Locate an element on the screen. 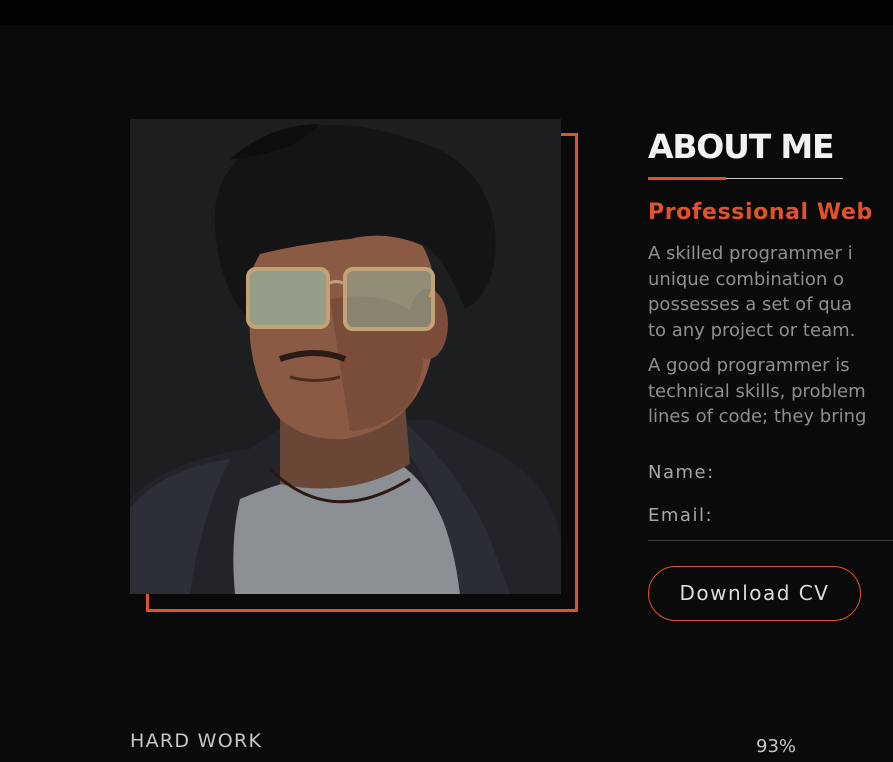  about-paragraph-1-line: unique combination o is located at coordinates (746, 279).